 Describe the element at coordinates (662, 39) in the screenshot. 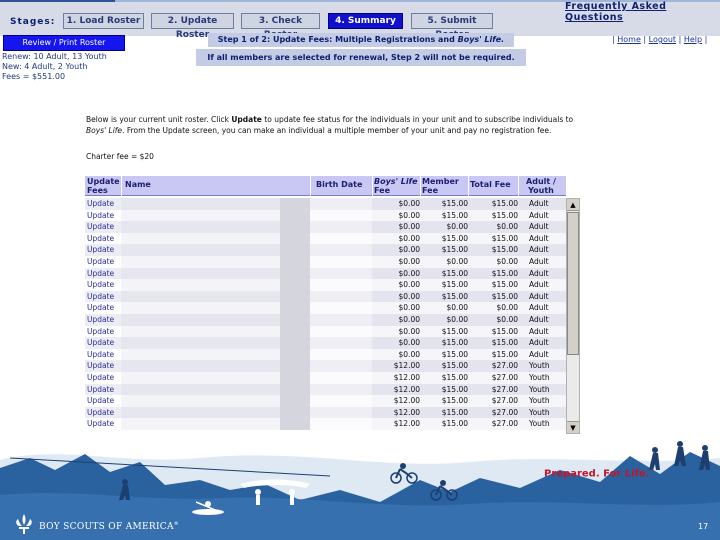

I see `logout-link: Logout` at that location.